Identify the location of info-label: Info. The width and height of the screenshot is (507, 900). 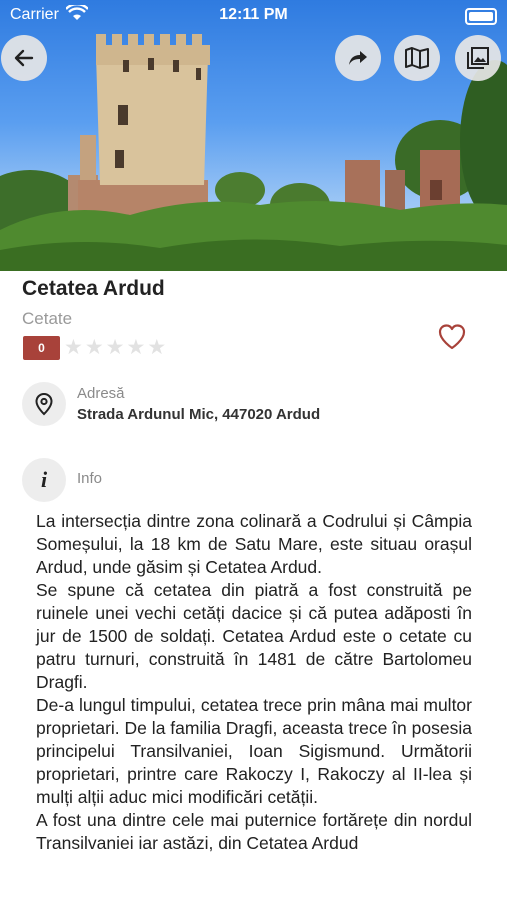
(90, 478).